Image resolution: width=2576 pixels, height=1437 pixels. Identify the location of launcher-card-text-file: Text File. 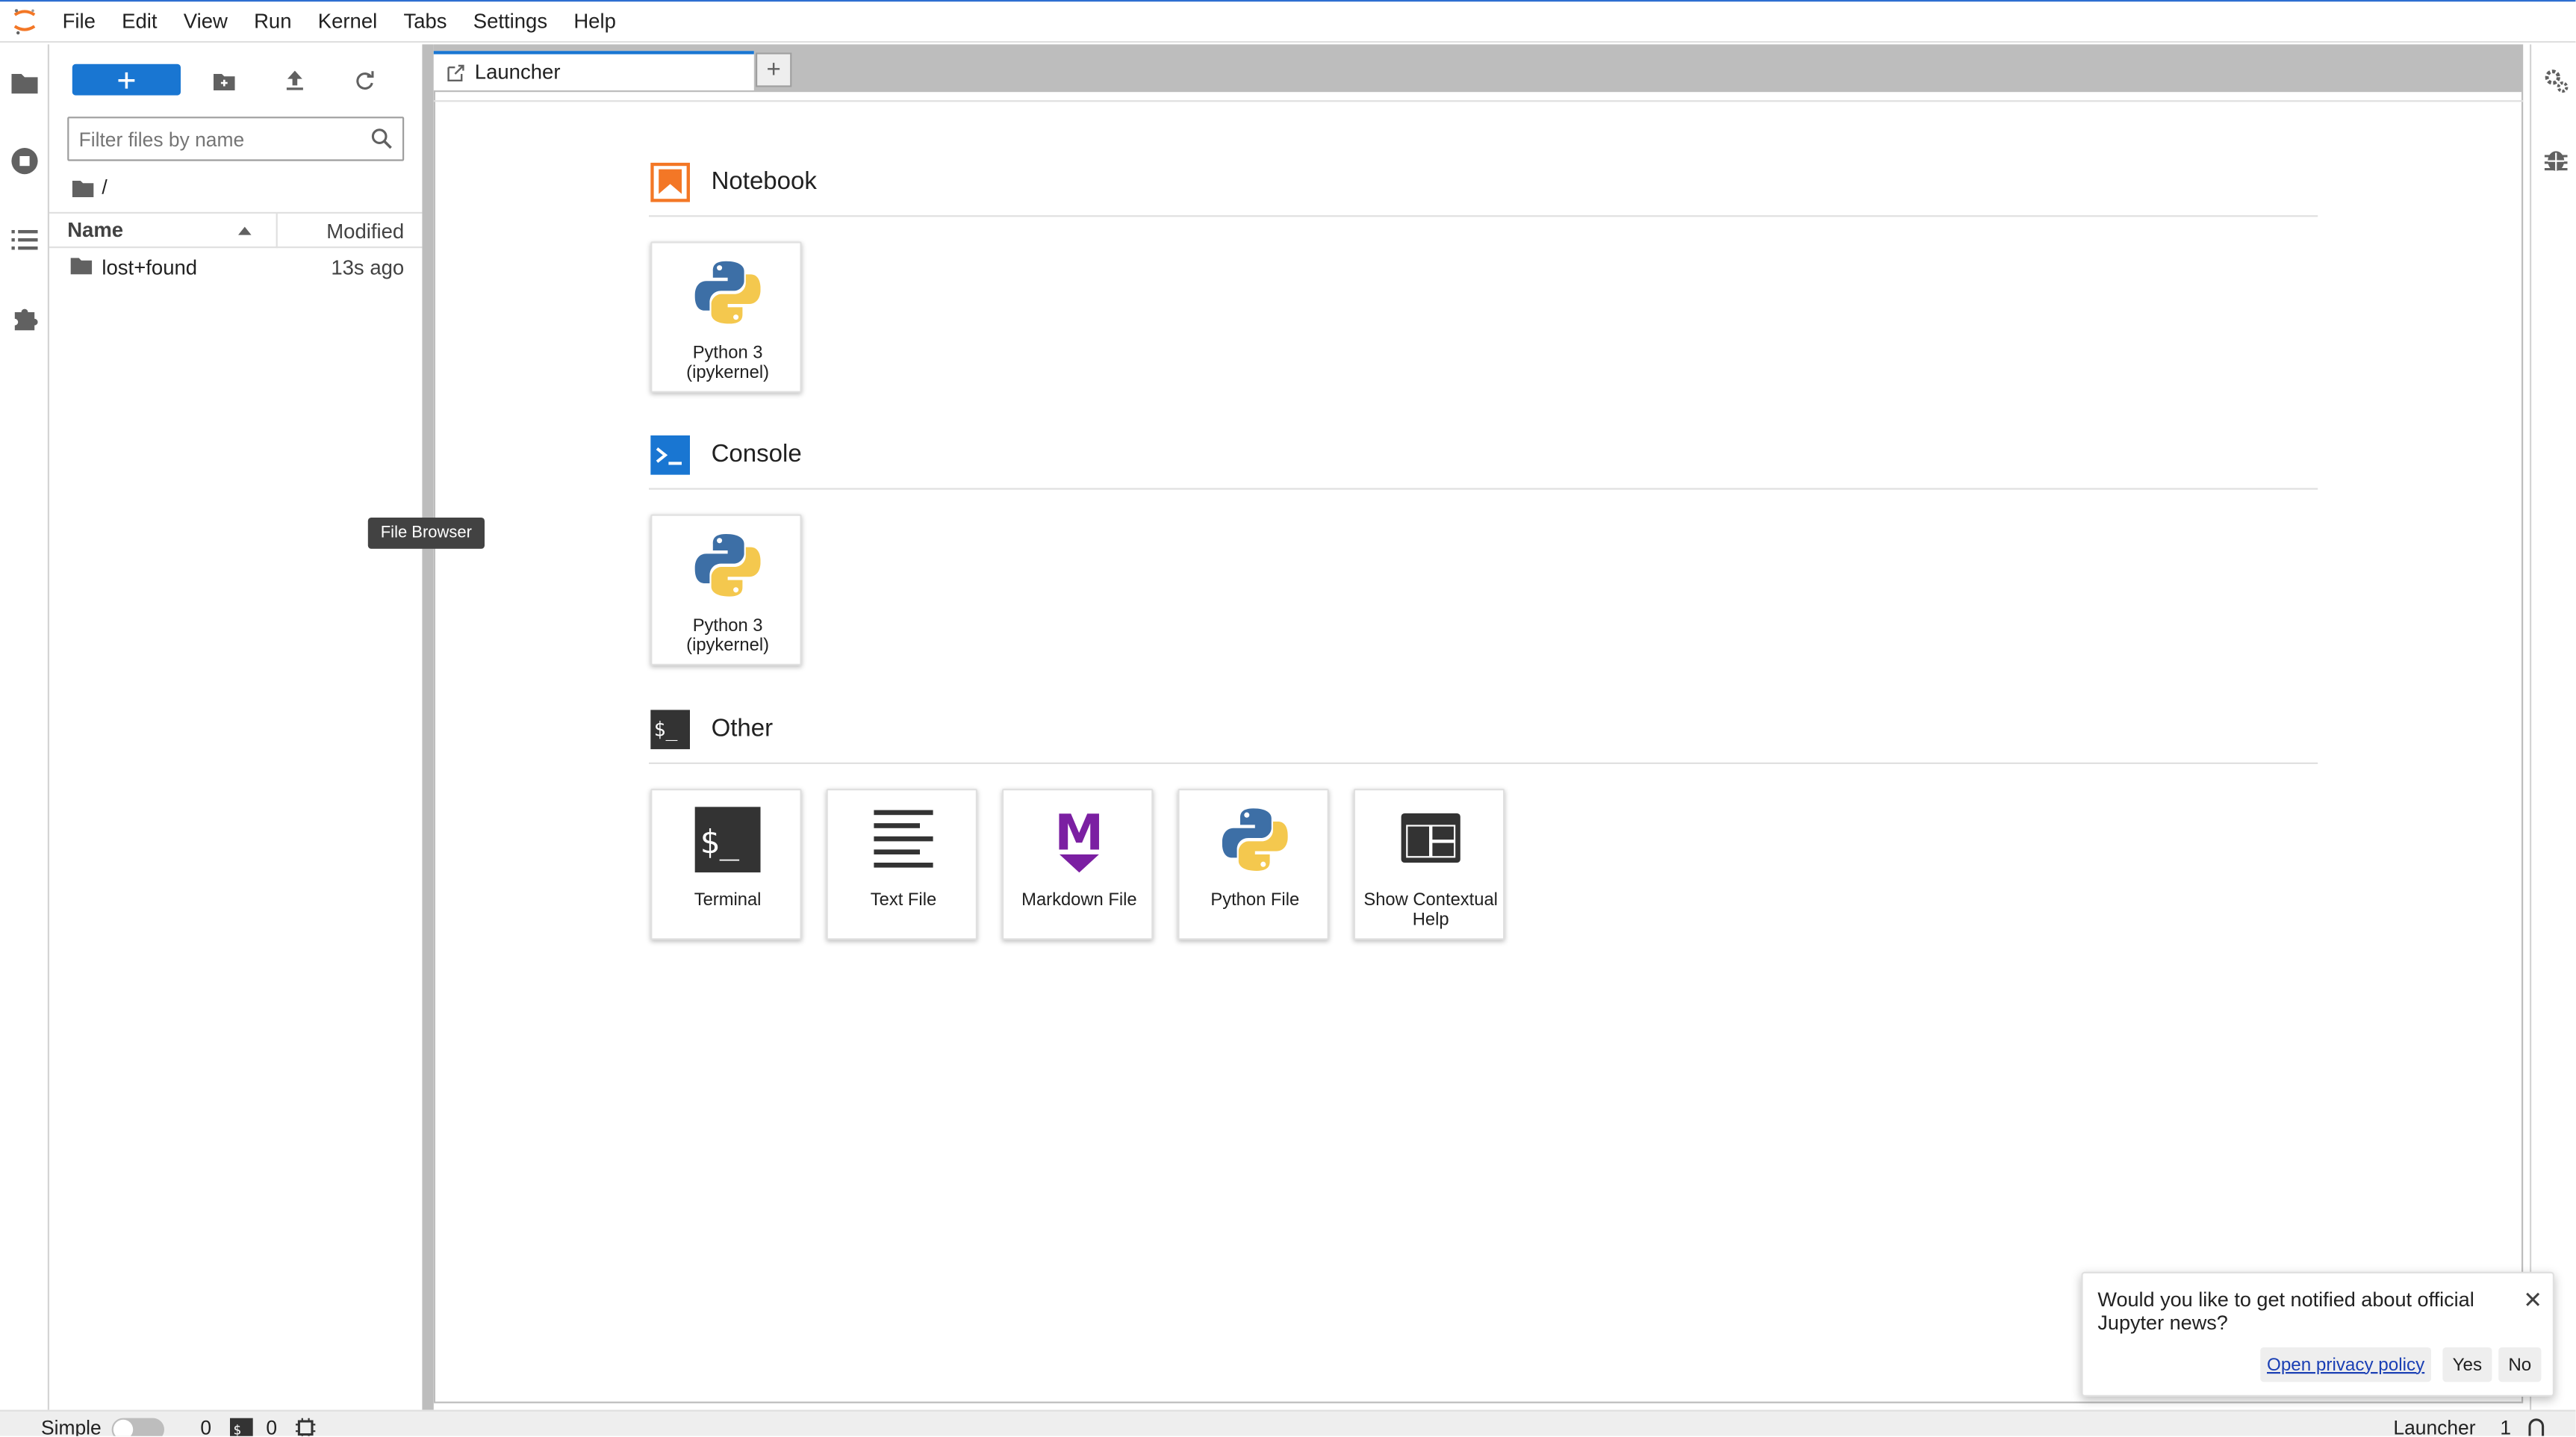
(901, 864).